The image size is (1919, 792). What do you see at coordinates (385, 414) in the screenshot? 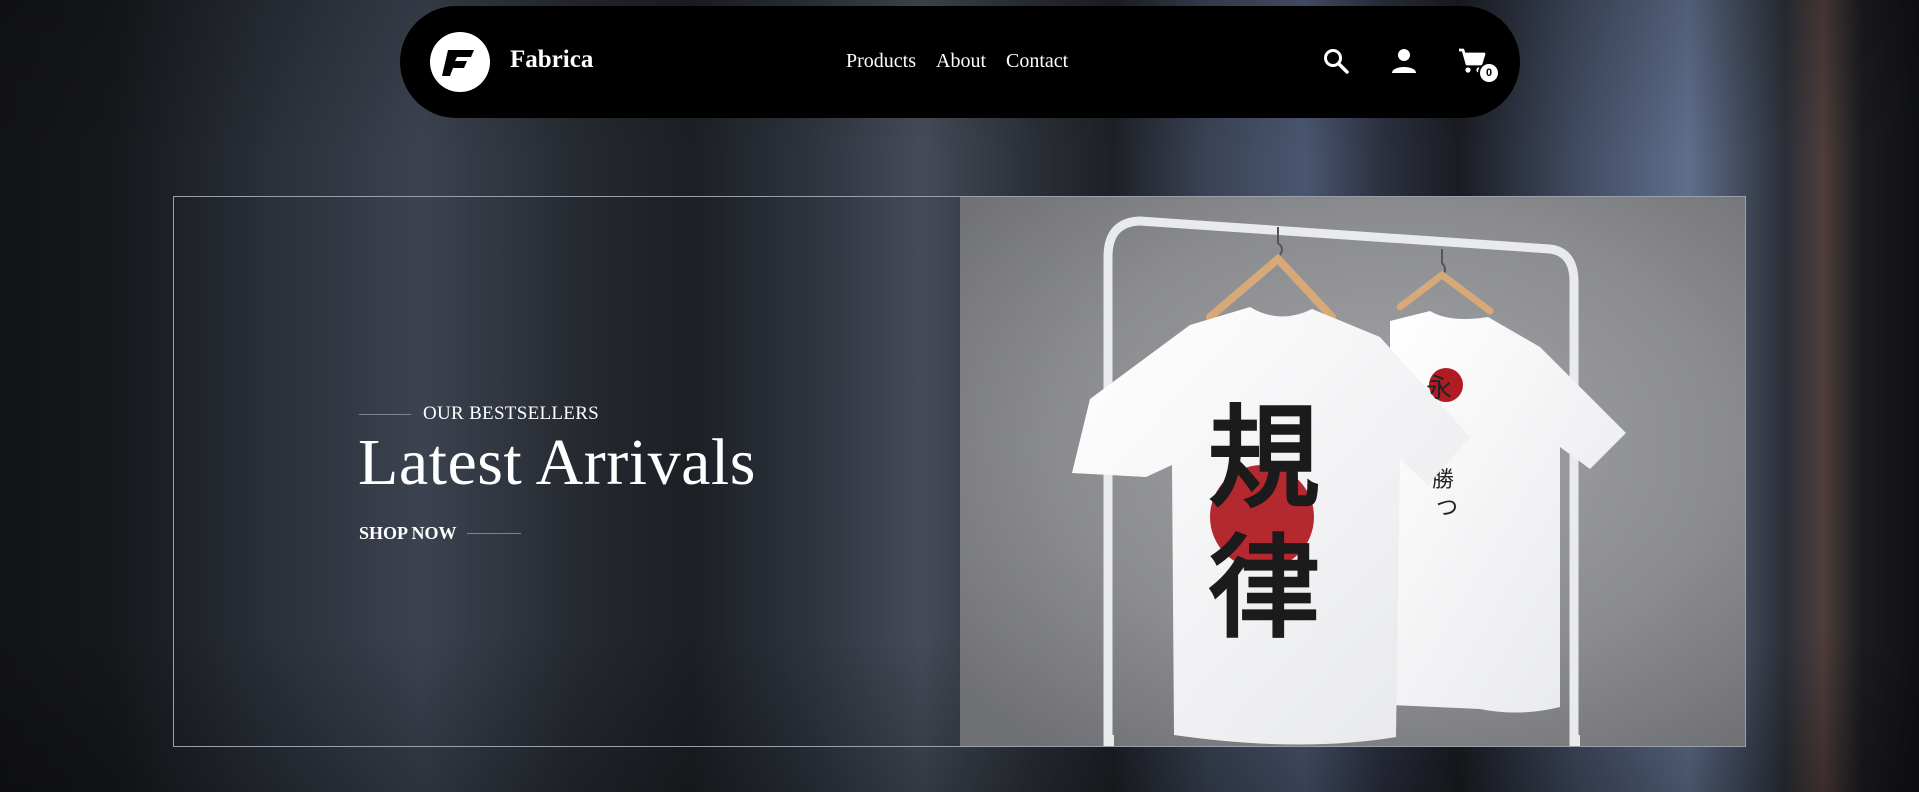
I see `eyebrow-divider` at bounding box center [385, 414].